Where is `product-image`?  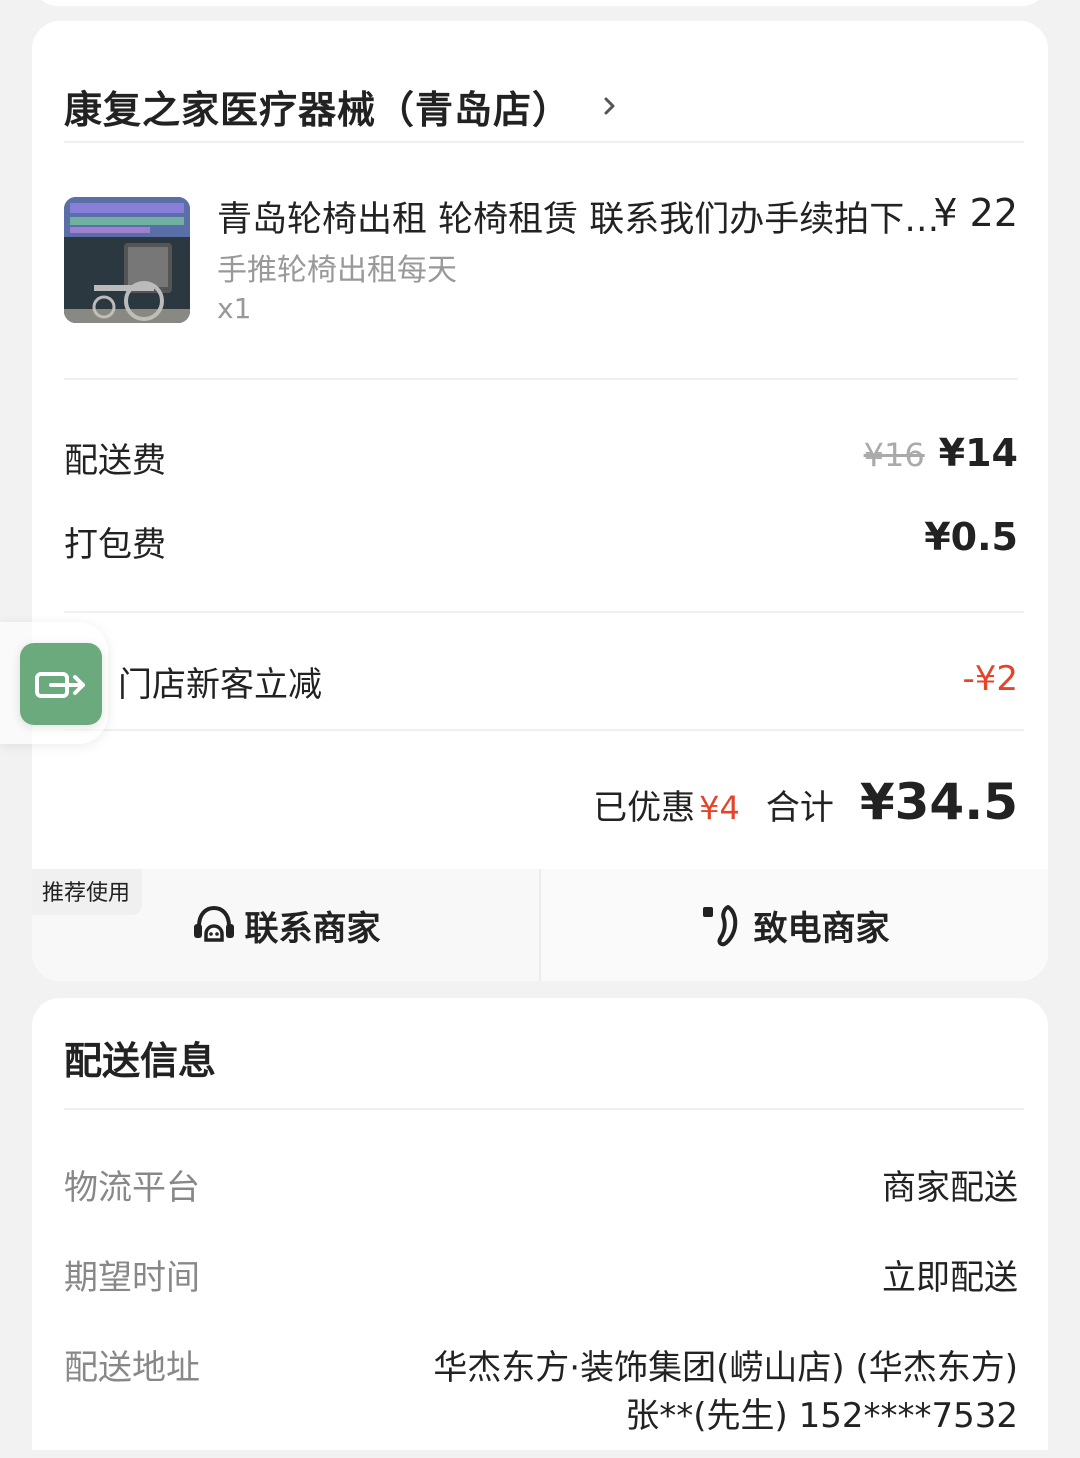 product-image is located at coordinates (127, 260).